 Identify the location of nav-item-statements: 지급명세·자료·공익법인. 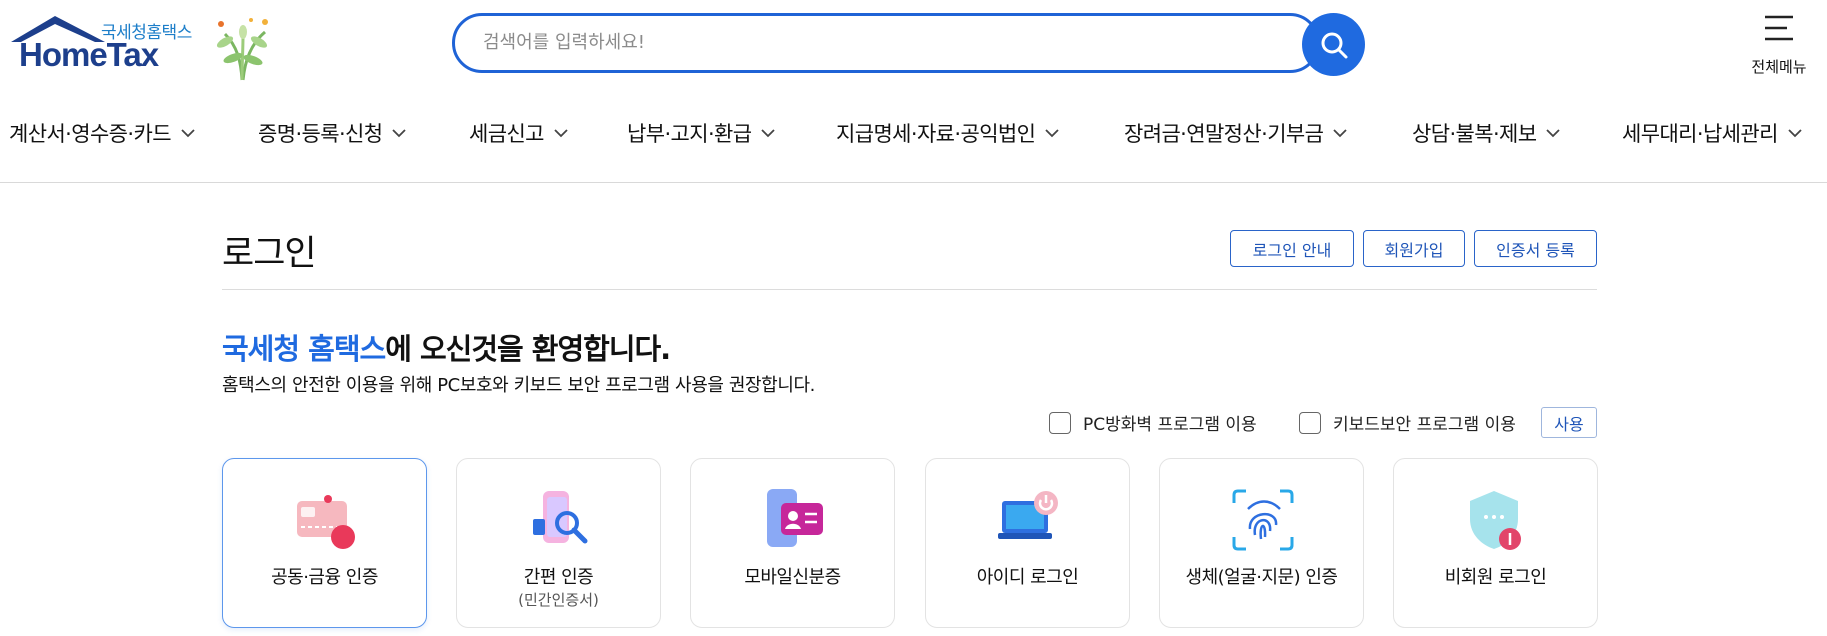
(947, 133).